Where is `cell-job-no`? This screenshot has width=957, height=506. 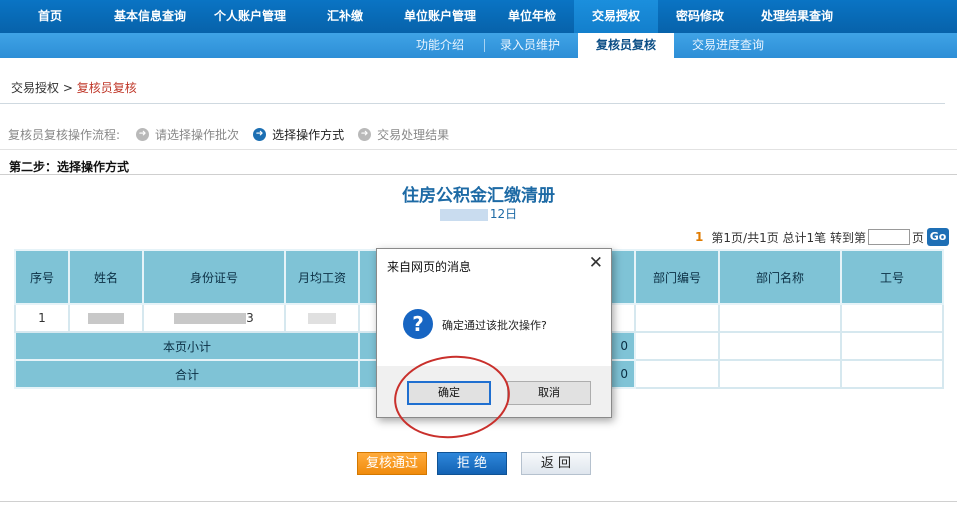
cell-job-no is located at coordinates (892, 318).